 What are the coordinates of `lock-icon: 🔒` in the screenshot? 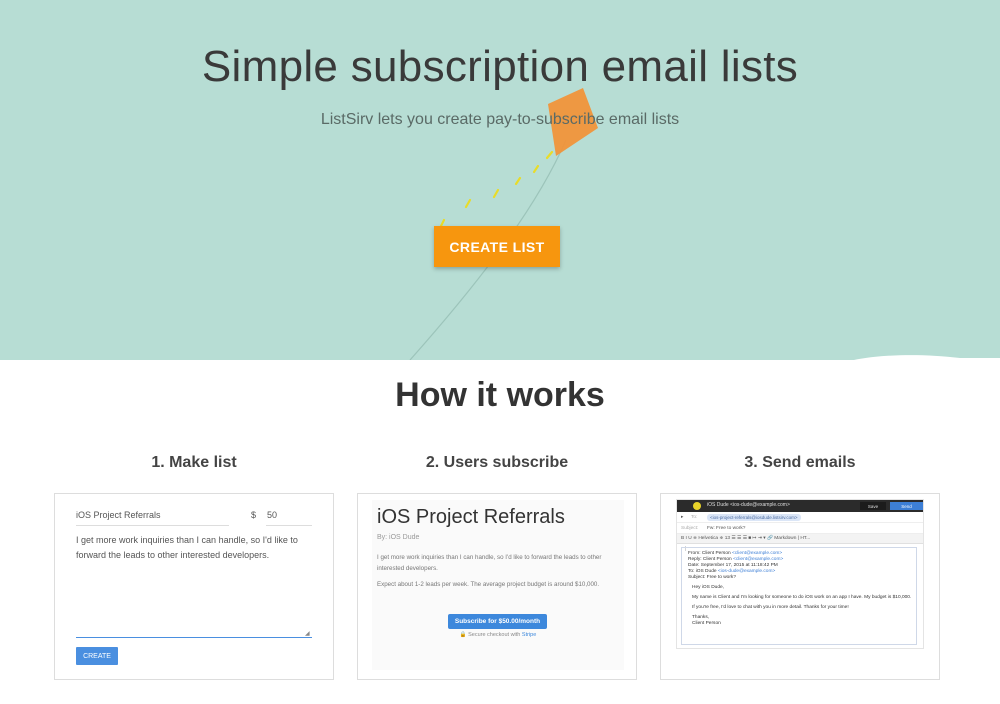 It's located at (463, 635).